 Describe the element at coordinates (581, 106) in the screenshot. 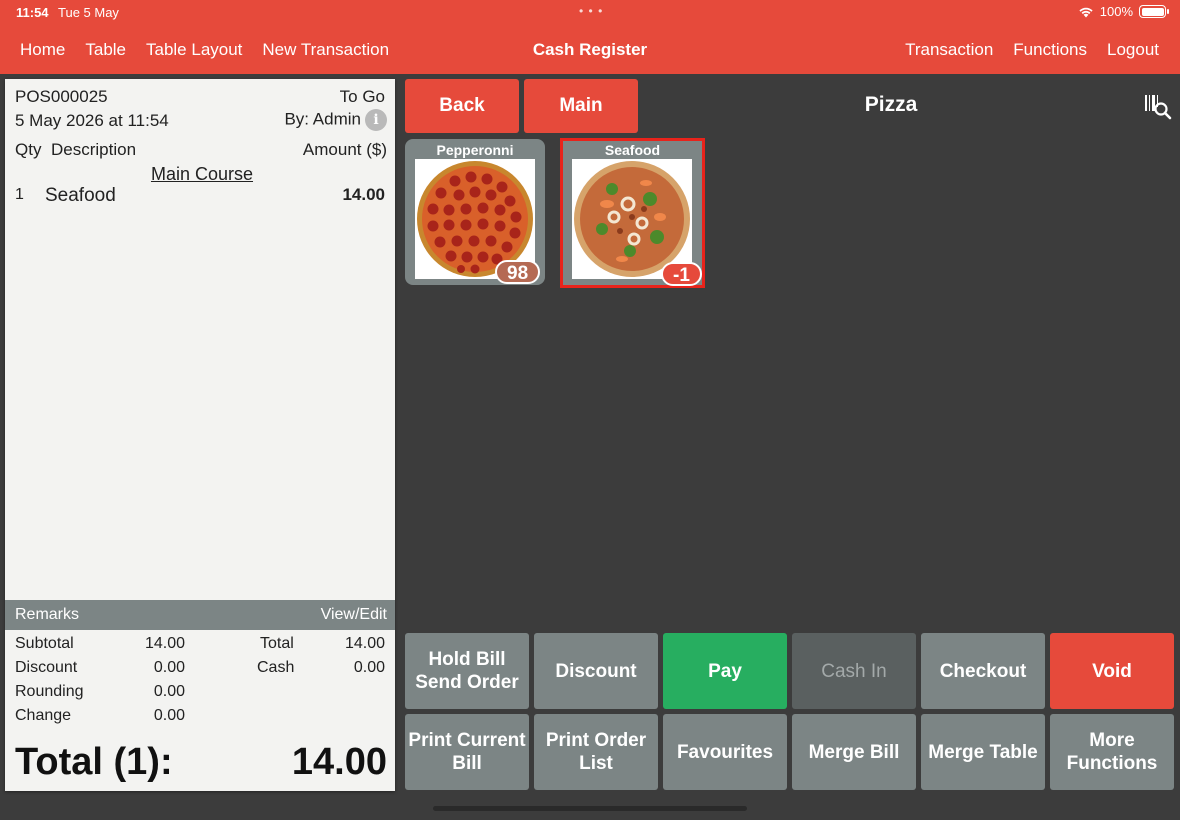

I see `main-button: Main` at that location.